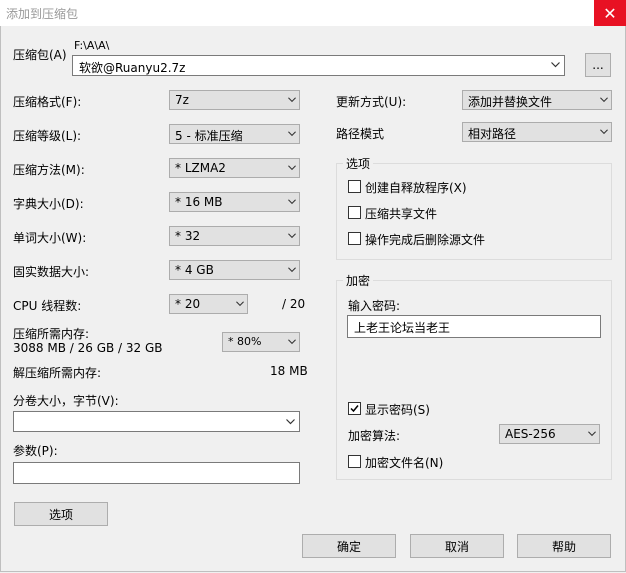 The width and height of the screenshot is (626, 573). What do you see at coordinates (404, 463) in the screenshot?
I see `encrypt-names-label: 加密文件名(N)` at bounding box center [404, 463].